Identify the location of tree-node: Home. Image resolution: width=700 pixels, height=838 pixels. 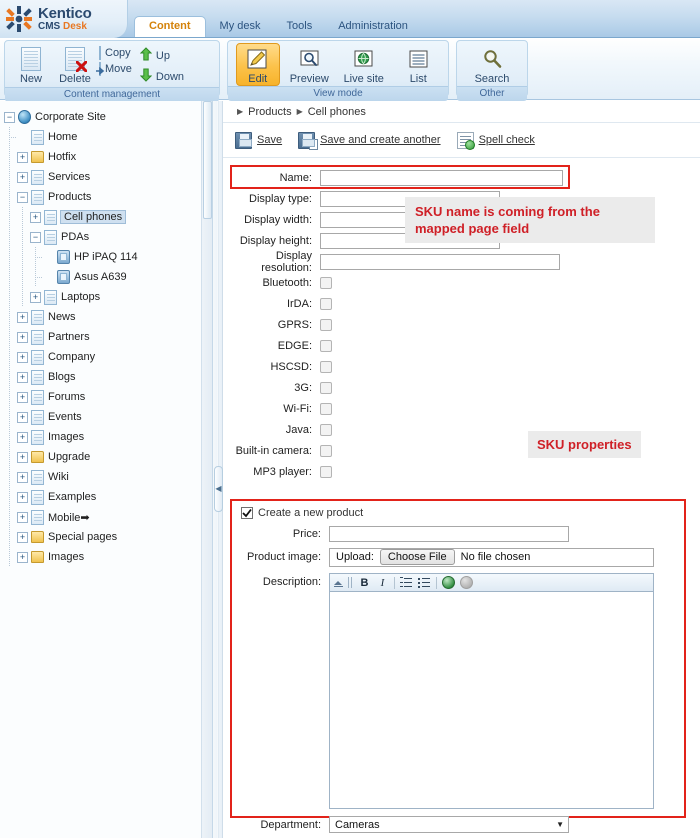
(108, 137).